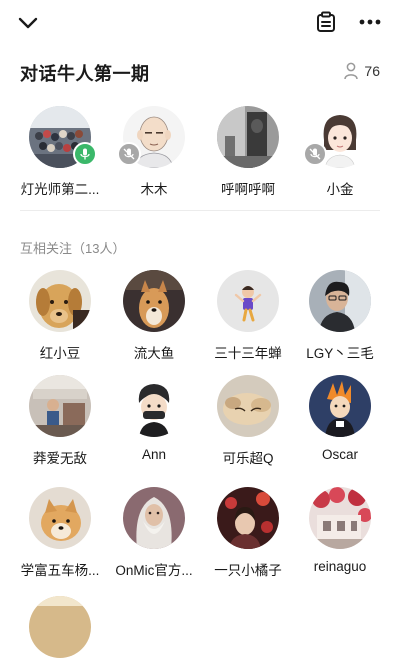  I want to click on follow-item: reinaguo, so click(340, 530).